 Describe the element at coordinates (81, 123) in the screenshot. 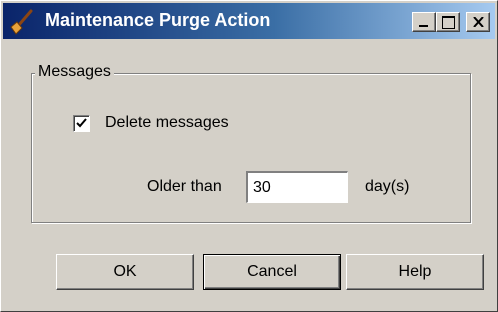

I see `delete-messages-checkbox` at that location.